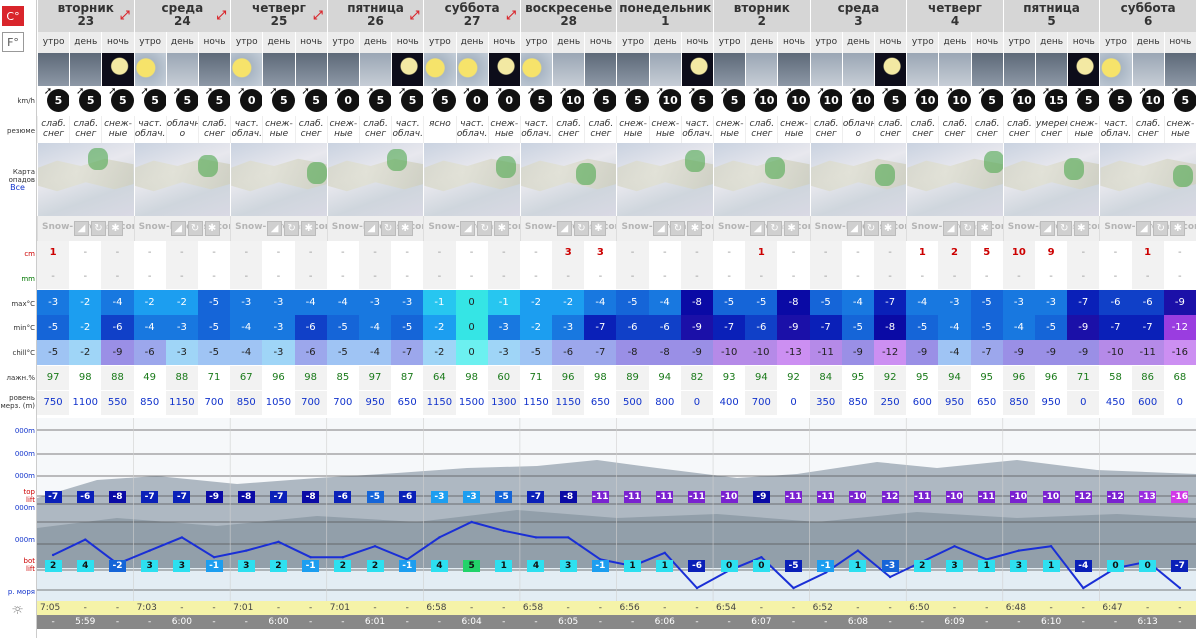 This screenshot has height=638, width=1200. What do you see at coordinates (890, 124) in the screenshot?
I see `summary-line-1: слаб.` at bounding box center [890, 124].